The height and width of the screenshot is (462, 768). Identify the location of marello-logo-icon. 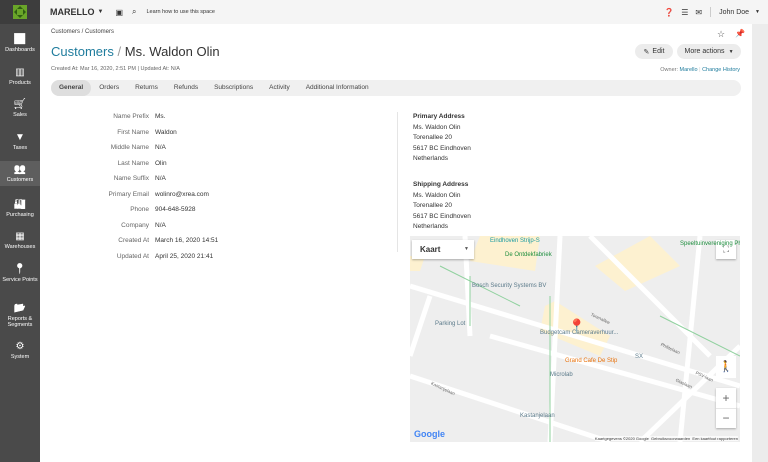
(20, 12).